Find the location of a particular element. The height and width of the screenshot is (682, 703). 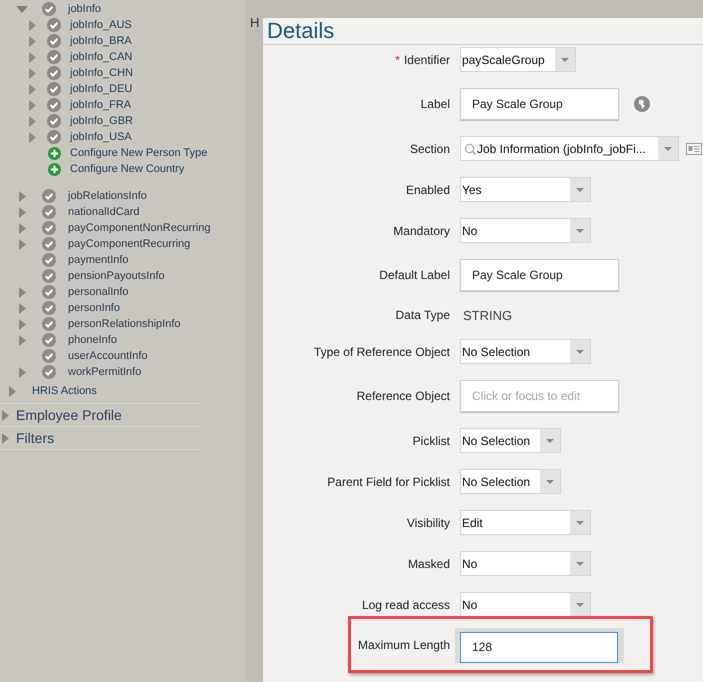

details-card-icon is located at coordinates (694, 148).